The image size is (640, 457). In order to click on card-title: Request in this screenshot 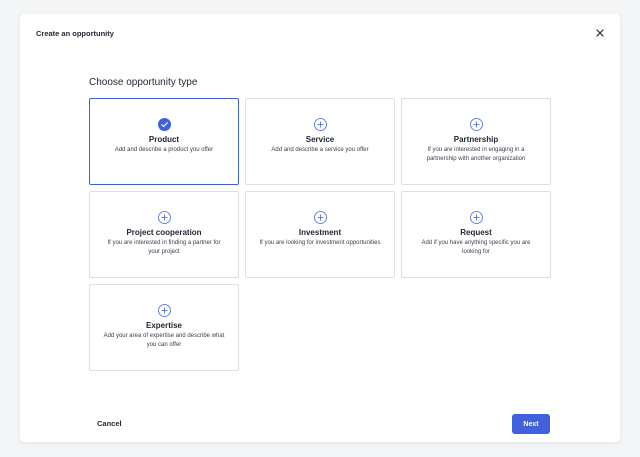, I will do `click(476, 232)`.